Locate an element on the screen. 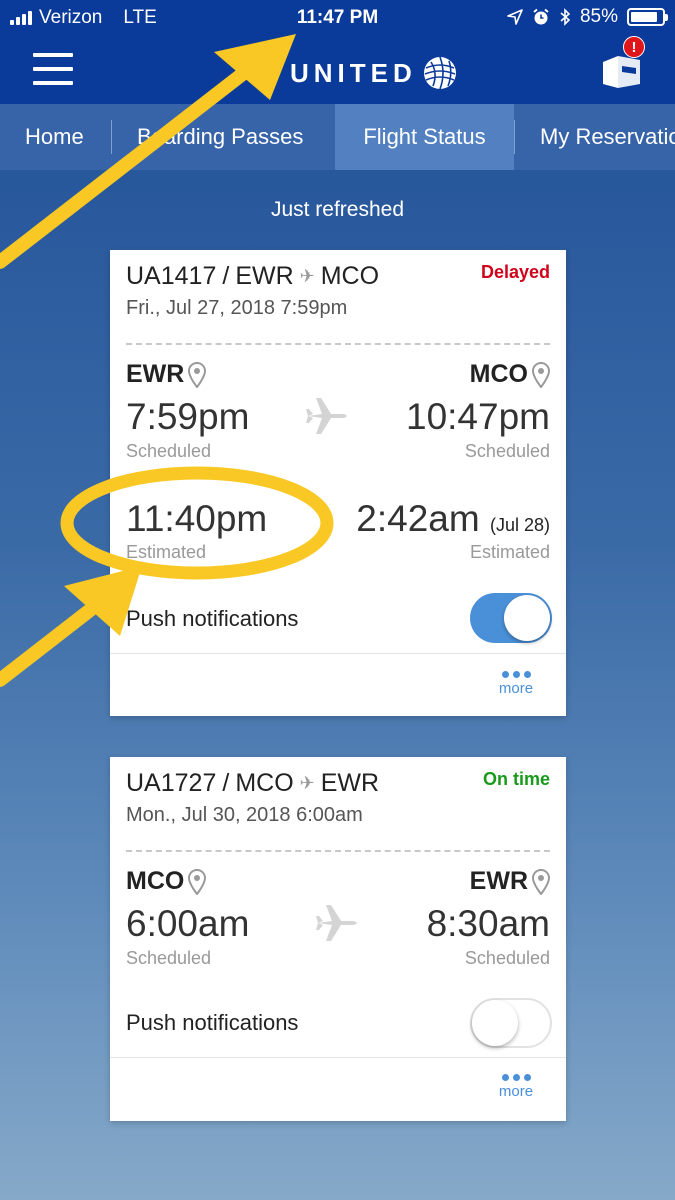 Image resolution: width=675 pixels, height=1200 pixels. alarm-icon is located at coordinates (541, 16).